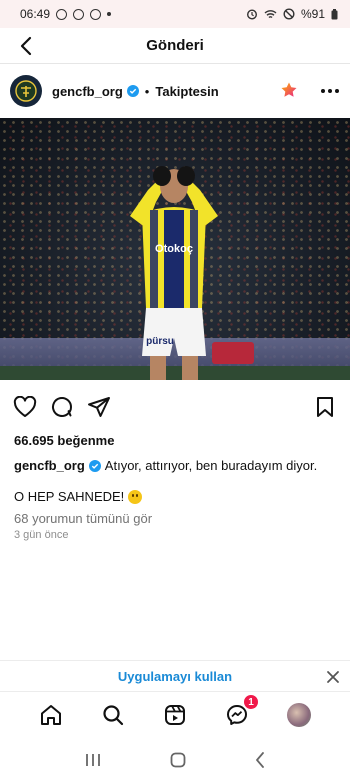  I want to click on bookmark-icon, so click(325, 407).